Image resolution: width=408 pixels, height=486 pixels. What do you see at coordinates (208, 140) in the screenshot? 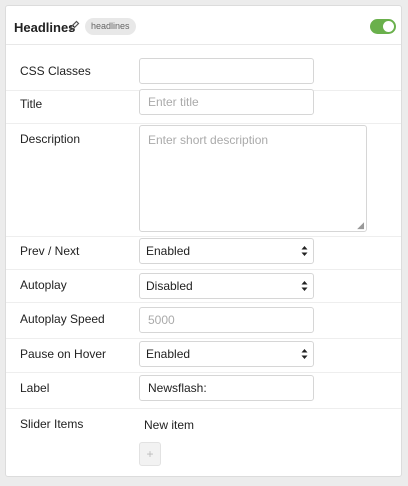
I see `description-placeholder: Enter short description` at bounding box center [208, 140].